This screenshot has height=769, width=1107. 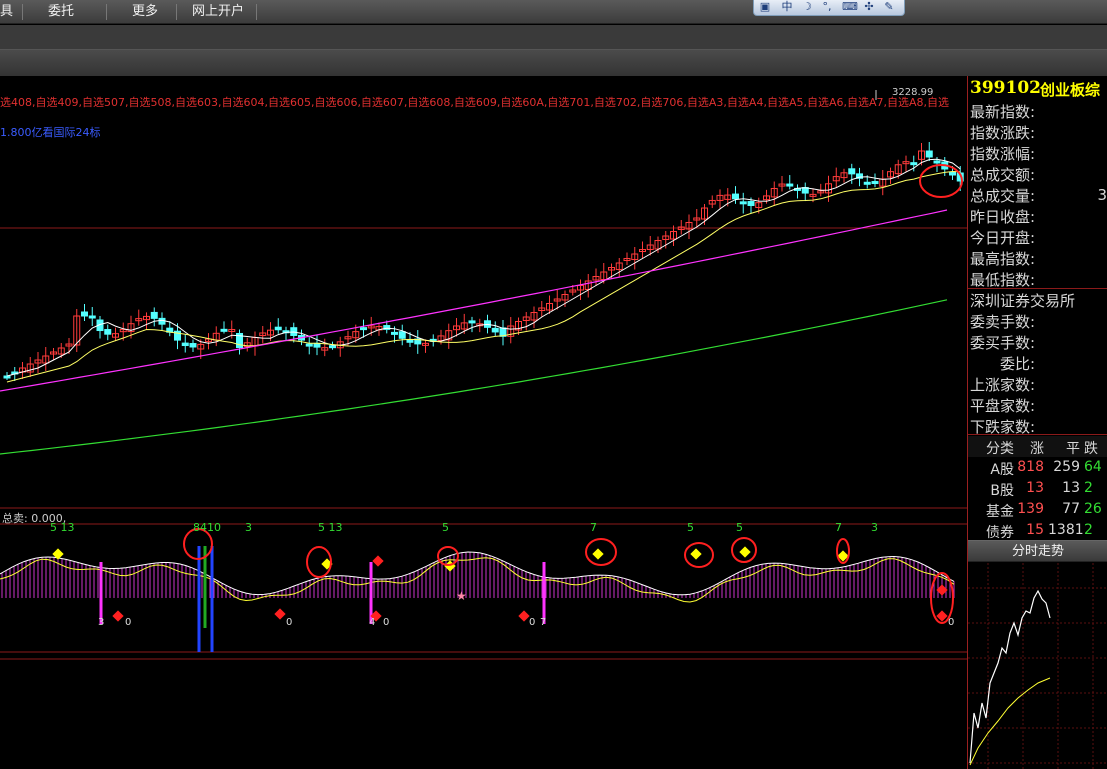 What do you see at coordinates (372, 622) in the screenshot?
I see `sub-bottom-number: 4` at bounding box center [372, 622].